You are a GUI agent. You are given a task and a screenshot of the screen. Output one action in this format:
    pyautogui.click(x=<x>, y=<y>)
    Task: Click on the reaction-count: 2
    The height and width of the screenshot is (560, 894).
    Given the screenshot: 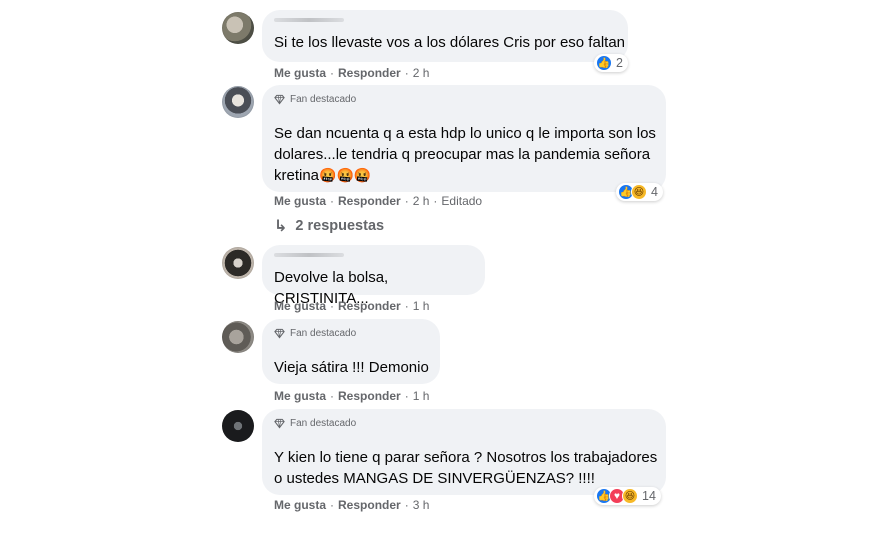 What is the action you would take?
    pyautogui.click(x=619, y=63)
    